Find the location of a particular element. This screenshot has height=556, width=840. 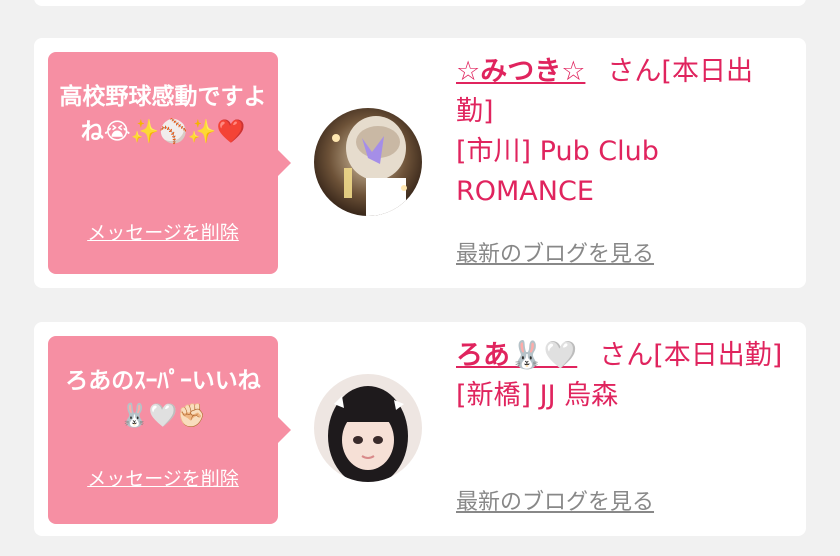

message-bubble: 高校野球感動ですよね😭✨⚾✨❤️ メッセージを削除 is located at coordinates (169, 163).